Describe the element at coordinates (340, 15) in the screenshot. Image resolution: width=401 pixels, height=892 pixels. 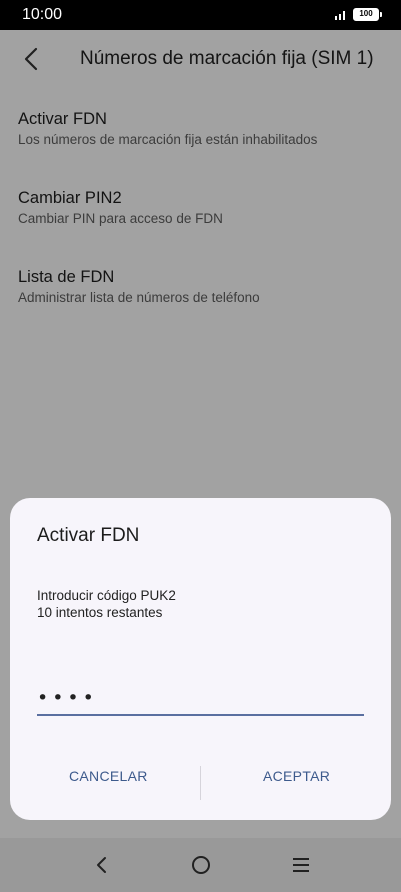
I see `signal-icon` at that location.